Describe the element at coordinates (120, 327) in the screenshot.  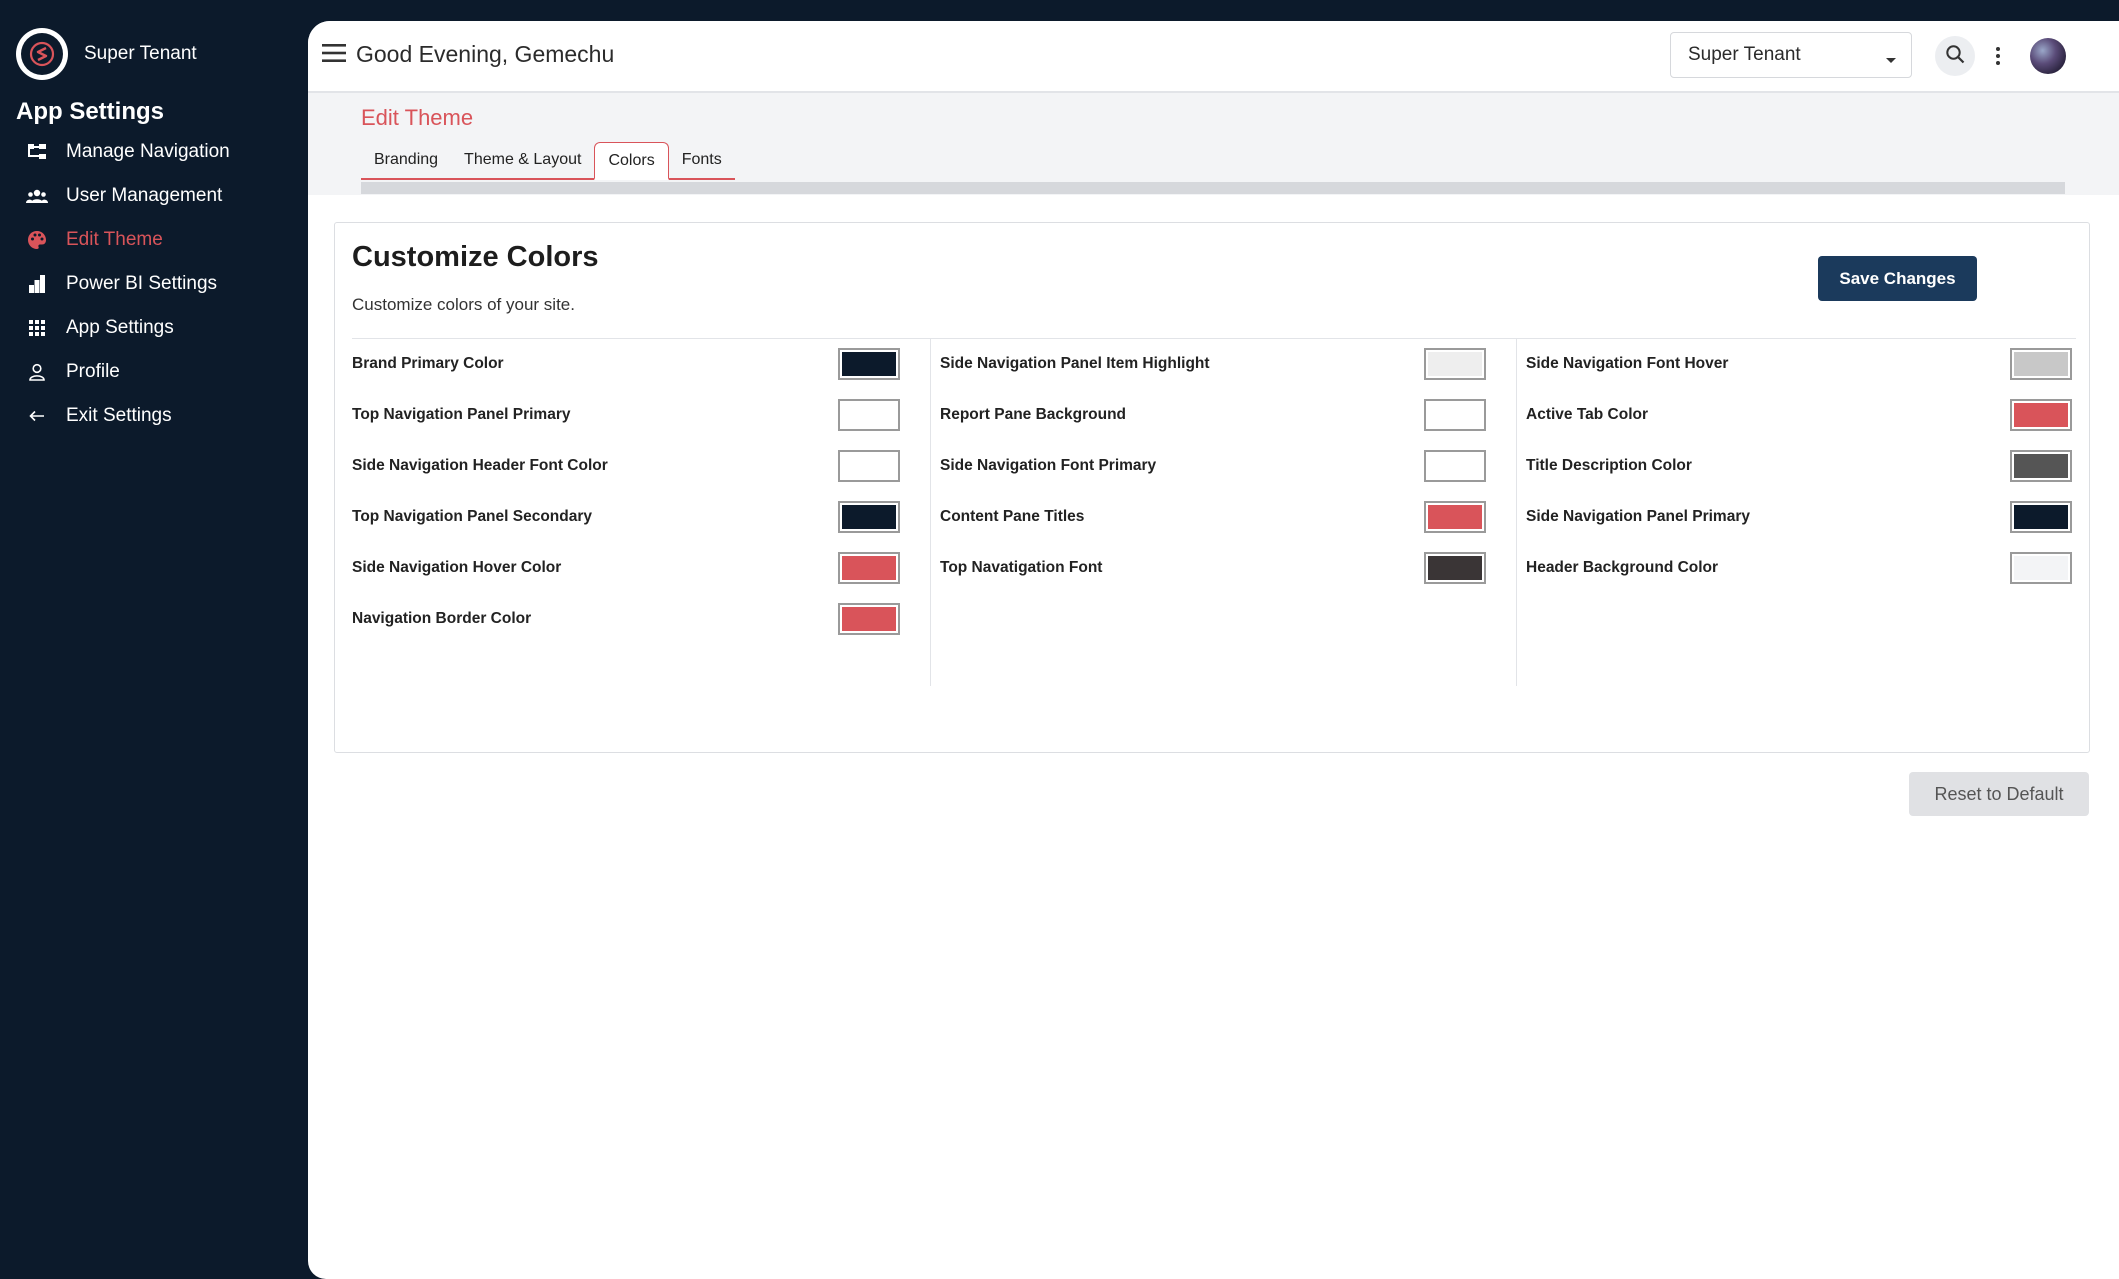
I see `sidebar-item-label: App Settings` at that location.